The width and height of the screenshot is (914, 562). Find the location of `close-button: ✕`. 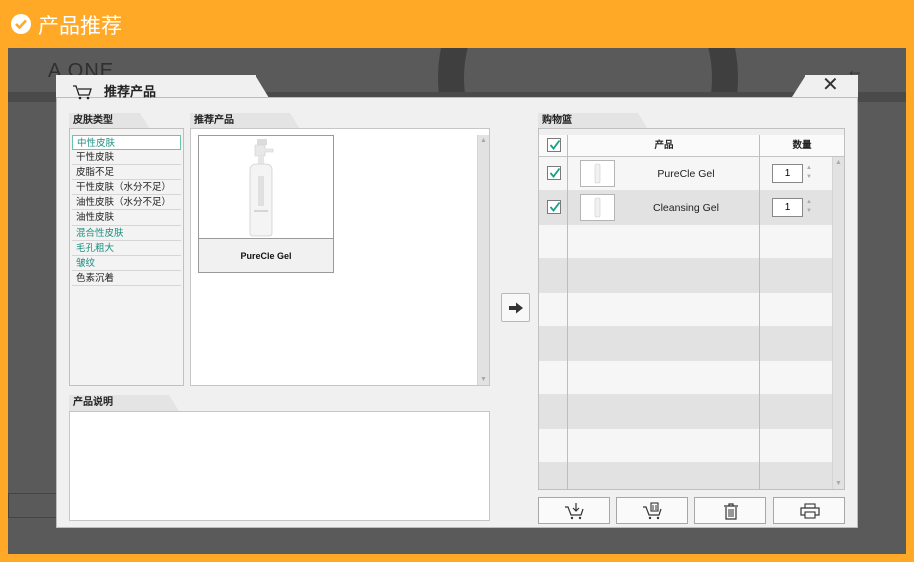

close-button: ✕ is located at coordinates (830, 85).